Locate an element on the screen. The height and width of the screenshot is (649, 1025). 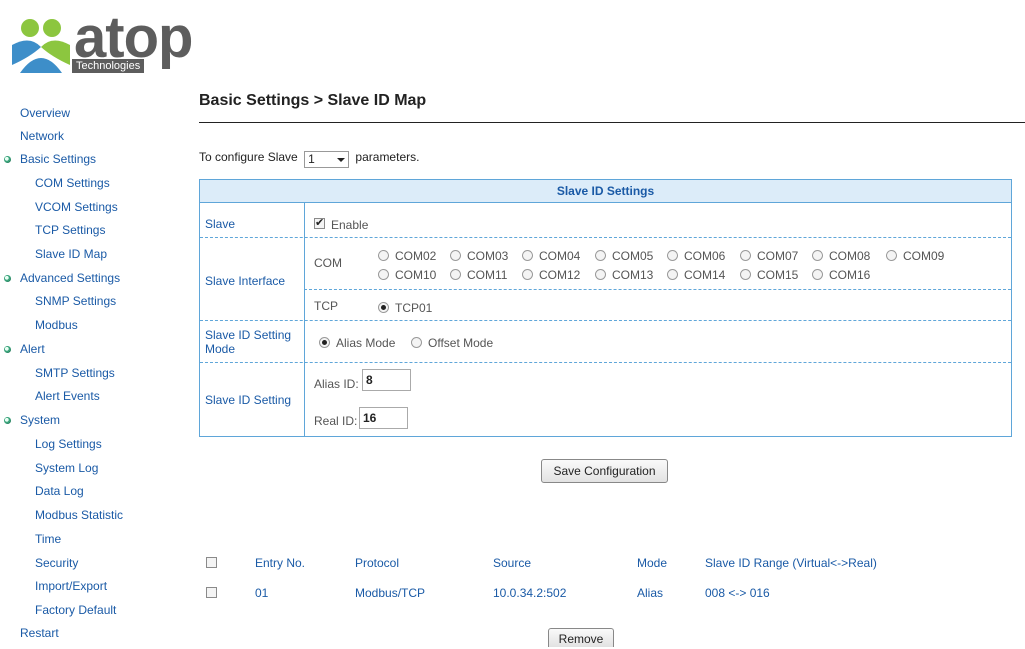
header-source: Source is located at coordinates (512, 563).